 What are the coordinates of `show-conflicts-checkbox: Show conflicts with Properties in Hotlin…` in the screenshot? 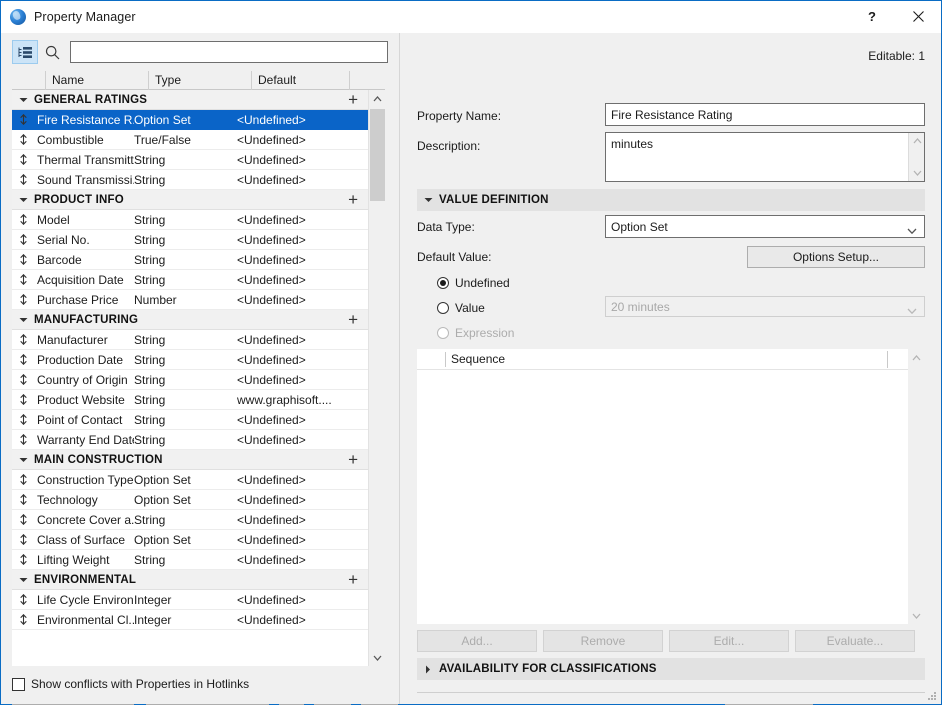 It's located at (130, 684).